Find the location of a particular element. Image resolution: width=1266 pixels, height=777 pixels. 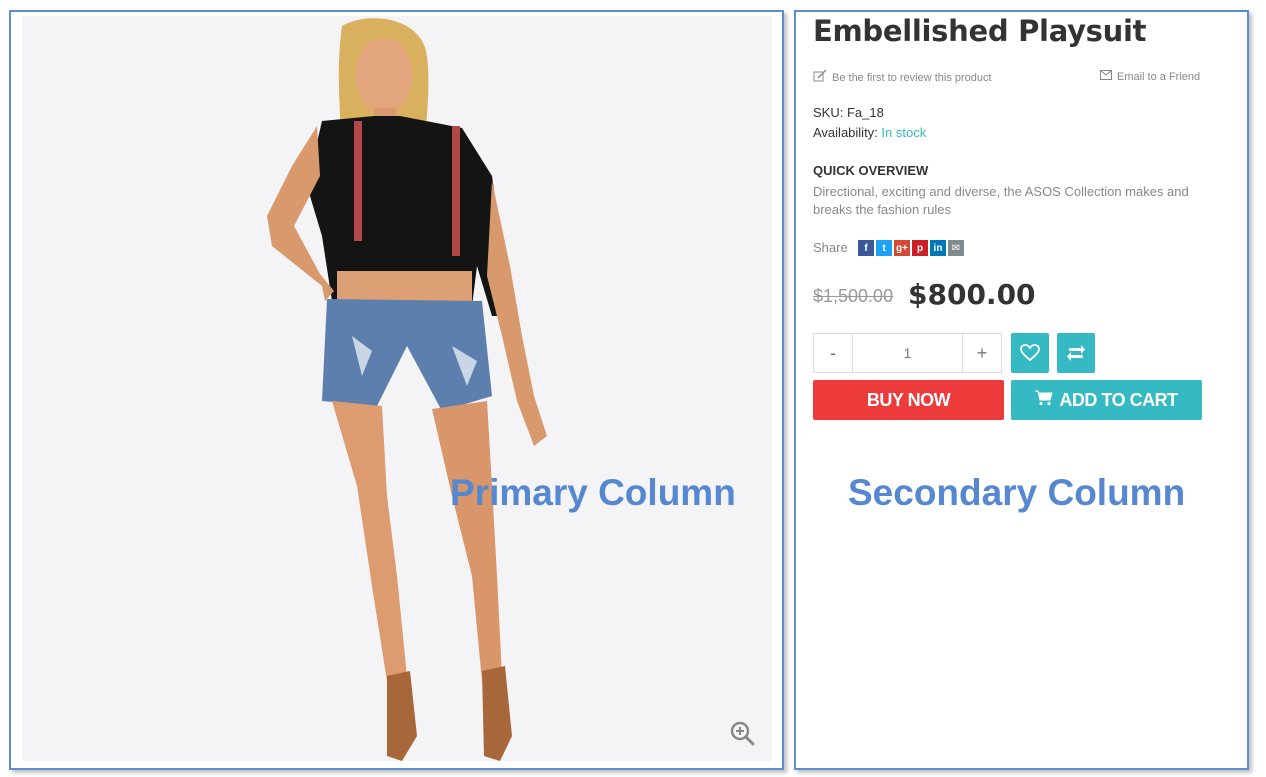

quantity-input is located at coordinates (907, 353).